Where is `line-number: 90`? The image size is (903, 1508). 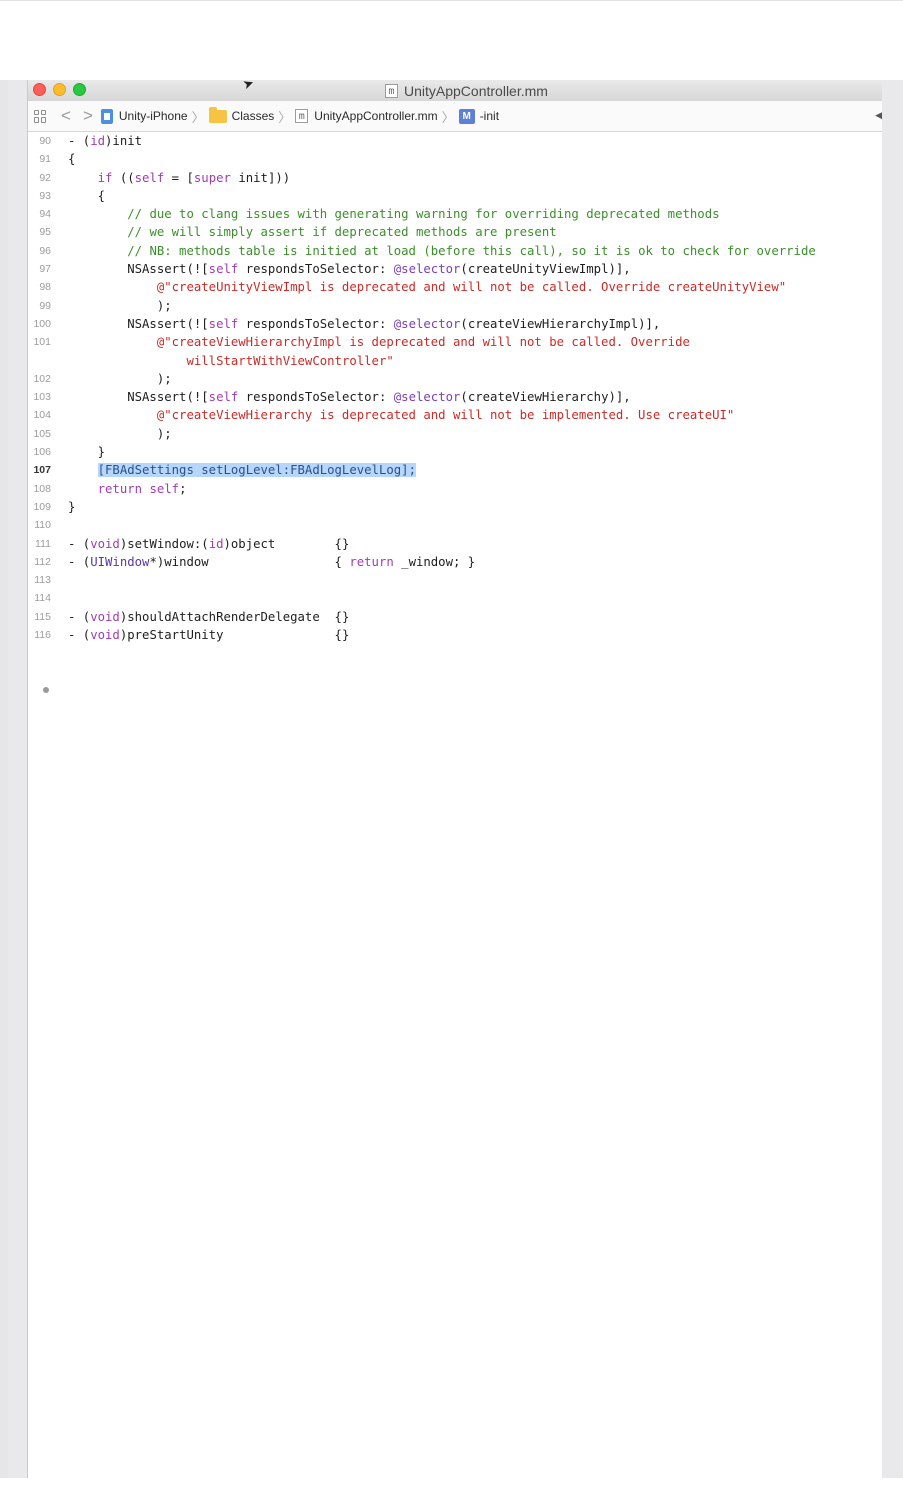
line-number: 90 is located at coordinates (45, 141).